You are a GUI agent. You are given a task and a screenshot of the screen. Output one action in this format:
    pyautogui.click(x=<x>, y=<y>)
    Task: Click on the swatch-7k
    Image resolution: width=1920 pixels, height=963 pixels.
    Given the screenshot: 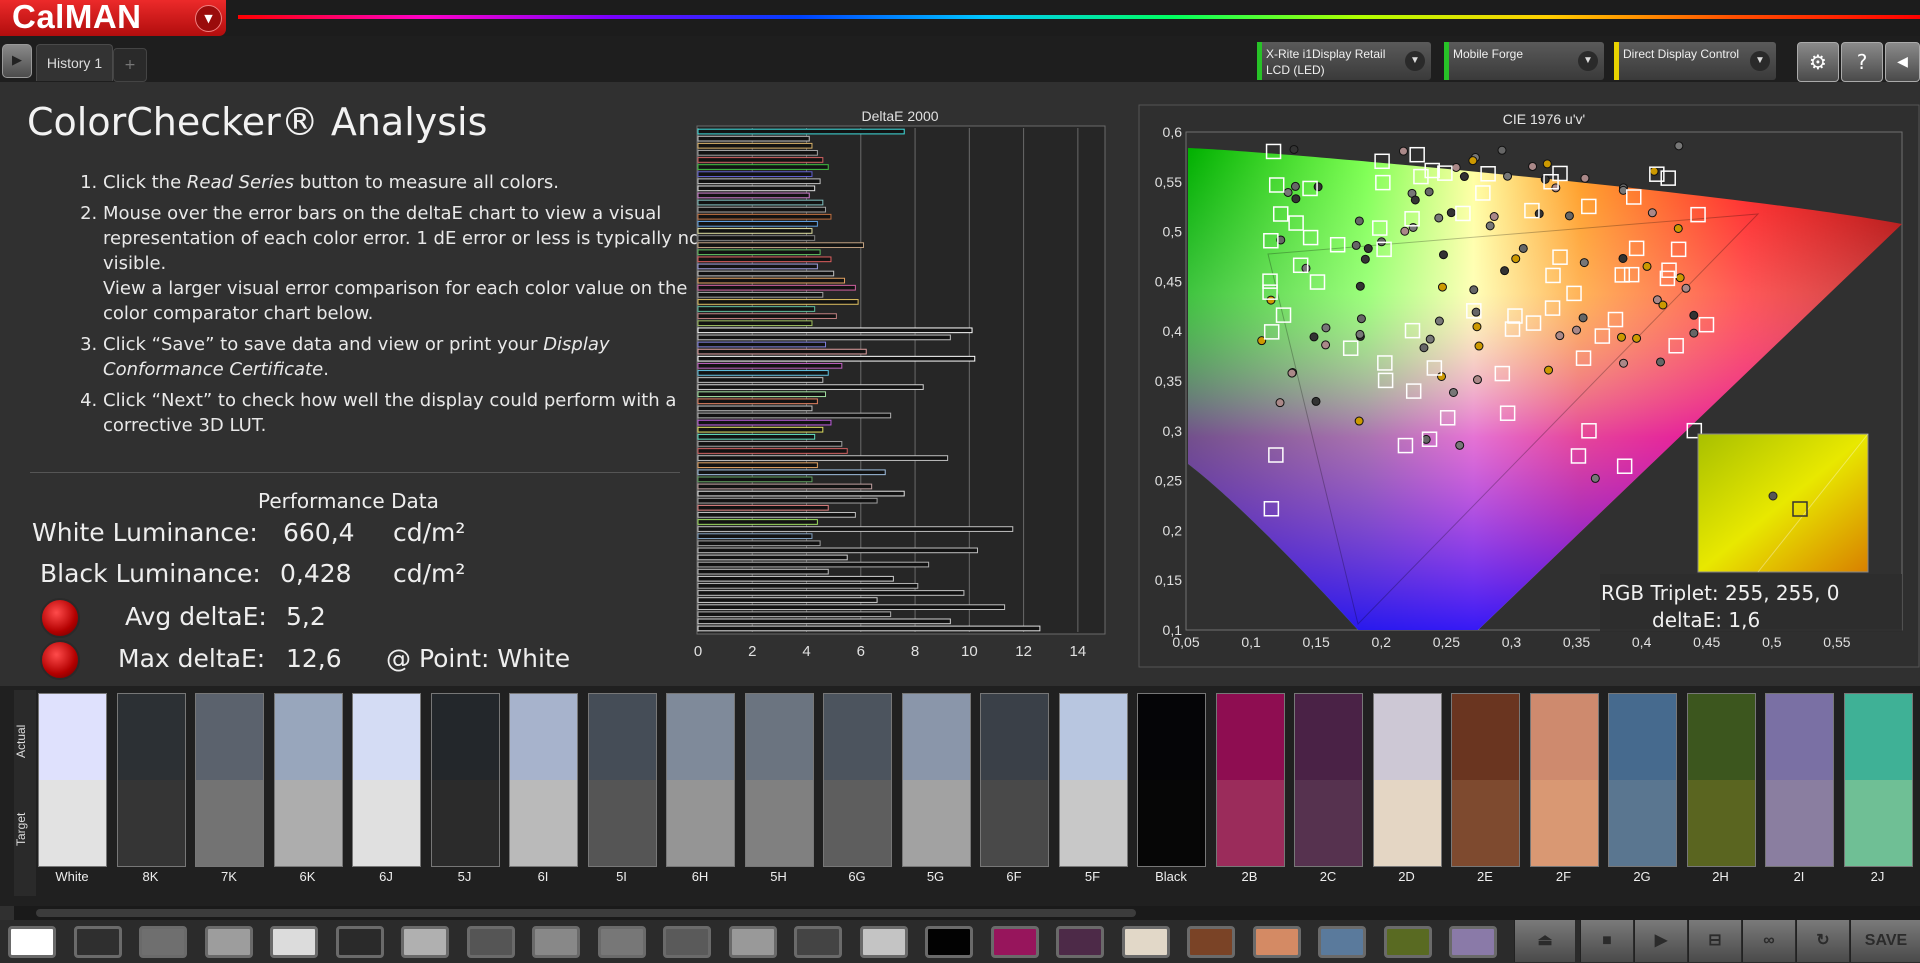 What is the action you would take?
    pyautogui.click(x=229, y=780)
    